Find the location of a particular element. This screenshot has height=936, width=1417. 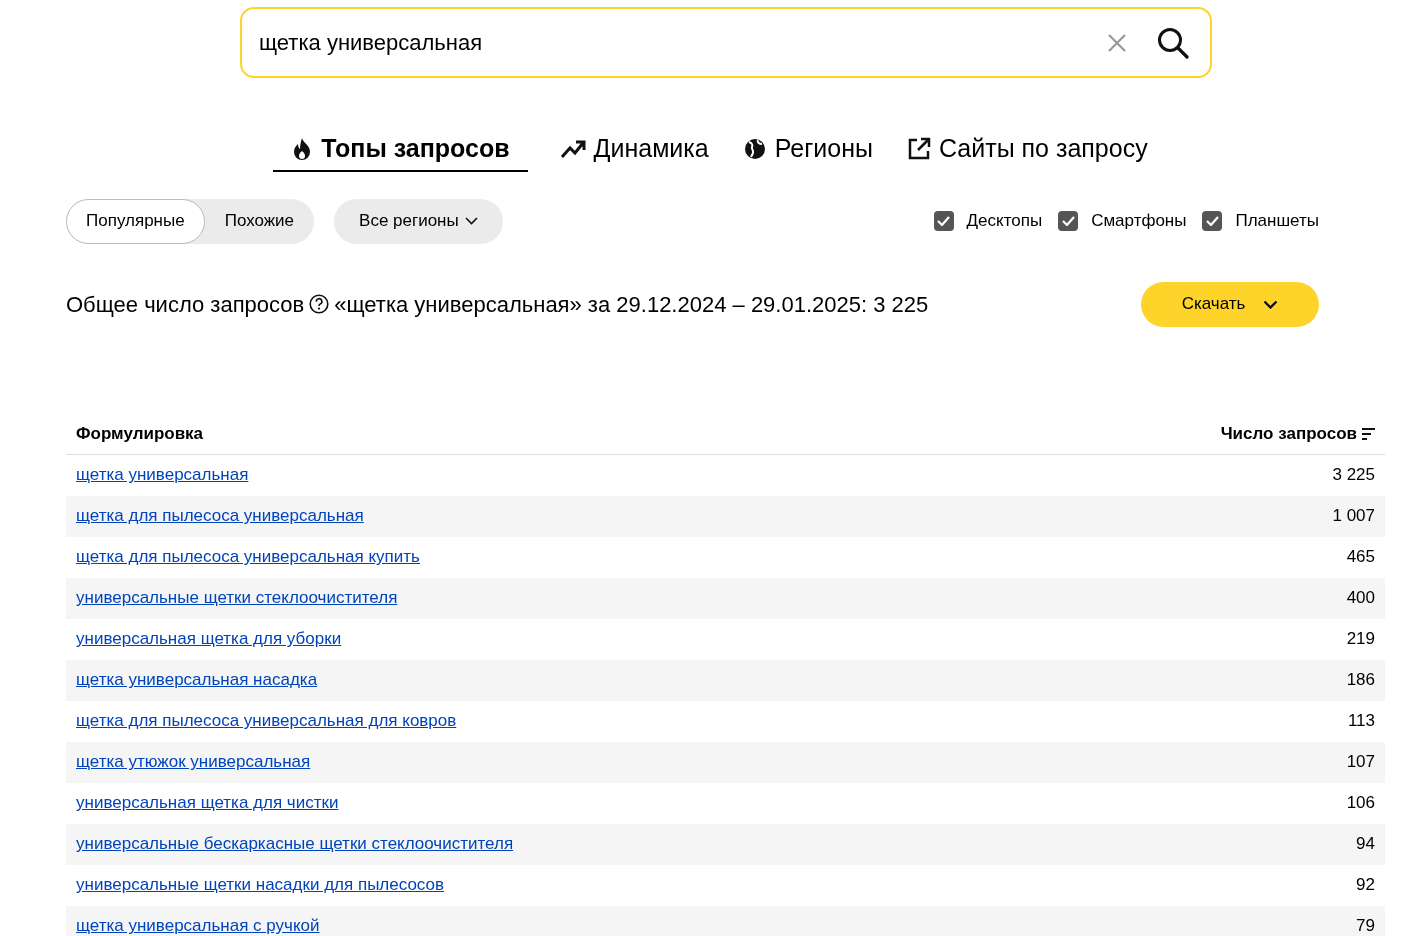

query-count: 106 is located at coordinates (1360, 803).